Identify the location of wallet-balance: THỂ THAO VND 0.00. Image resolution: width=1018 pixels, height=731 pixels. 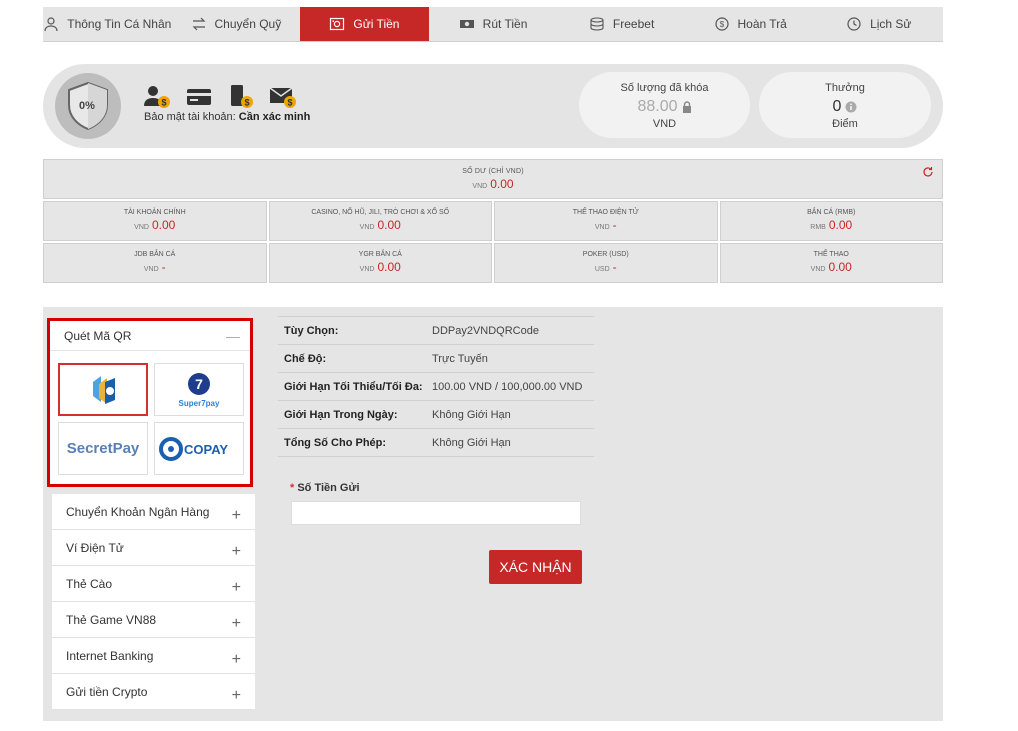
(831, 263).